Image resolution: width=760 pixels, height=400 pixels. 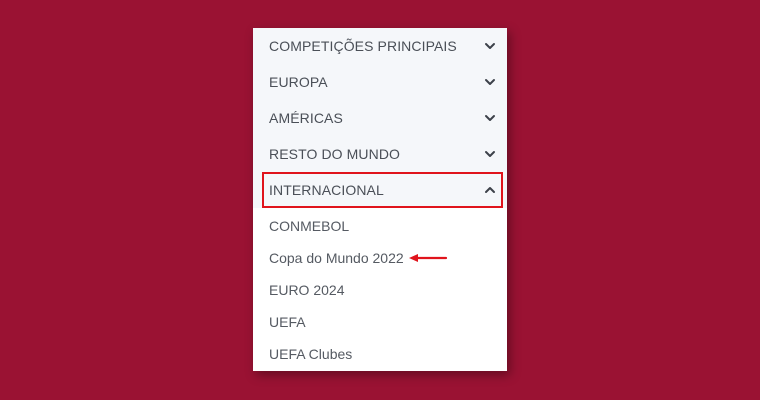 What do you see at coordinates (380, 322) in the screenshot?
I see `subitem-uefa: UEFA` at bounding box center [380, 322].